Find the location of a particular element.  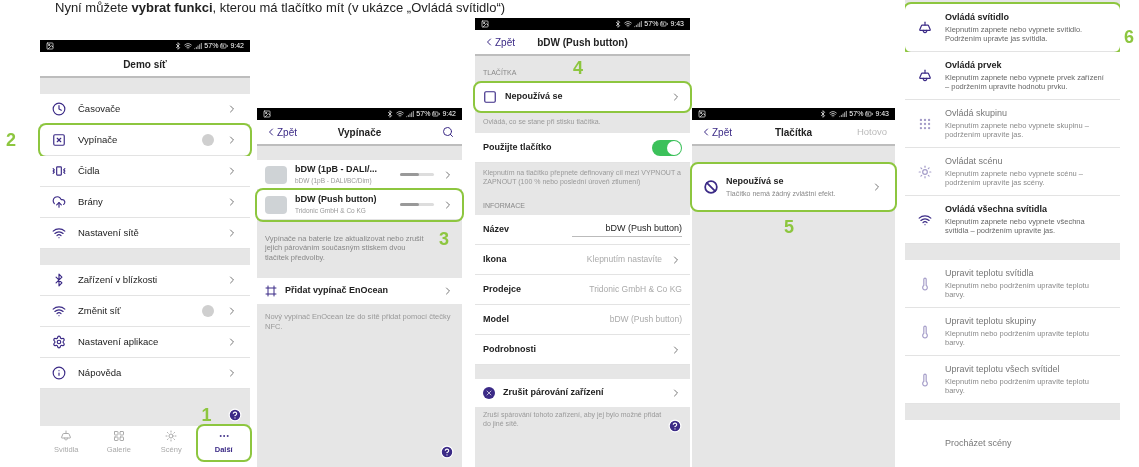

screen-title: Tlačítka is located at coordinates (793, 132).